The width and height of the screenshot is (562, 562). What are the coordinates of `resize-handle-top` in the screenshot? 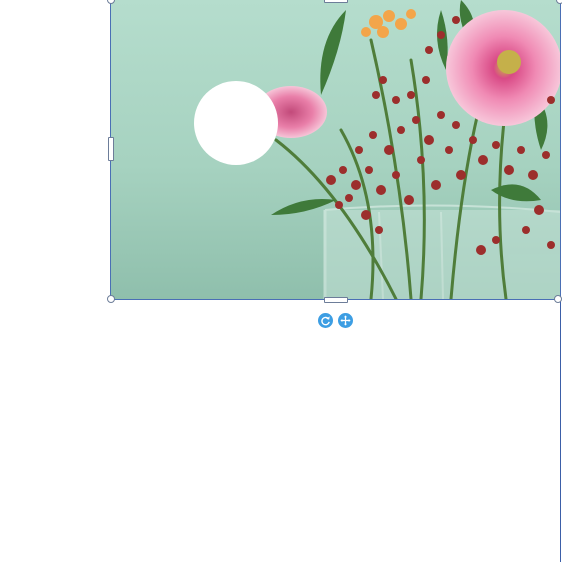 It's located at (336, 1).